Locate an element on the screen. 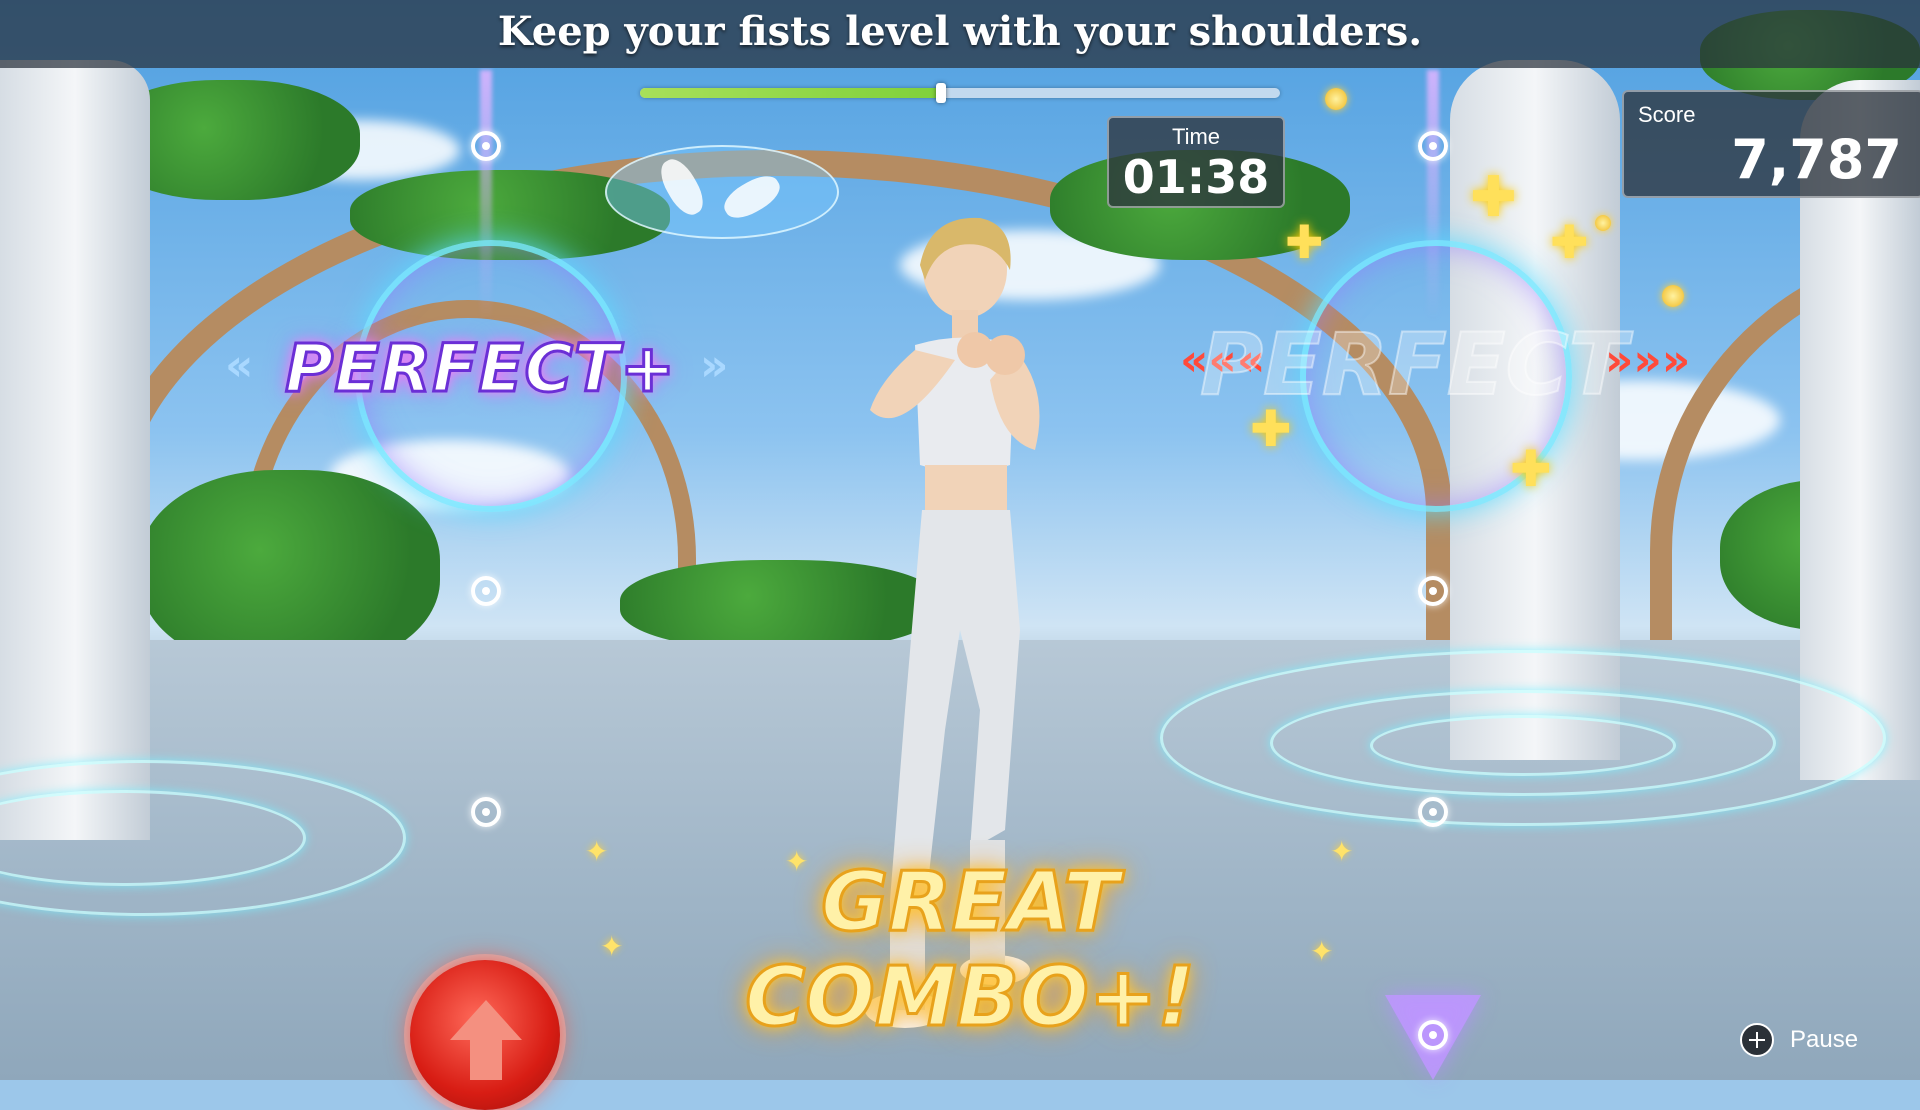 This screenshot has width=1920, height=1110. stone-pillar is located at coordinates (75, 450).